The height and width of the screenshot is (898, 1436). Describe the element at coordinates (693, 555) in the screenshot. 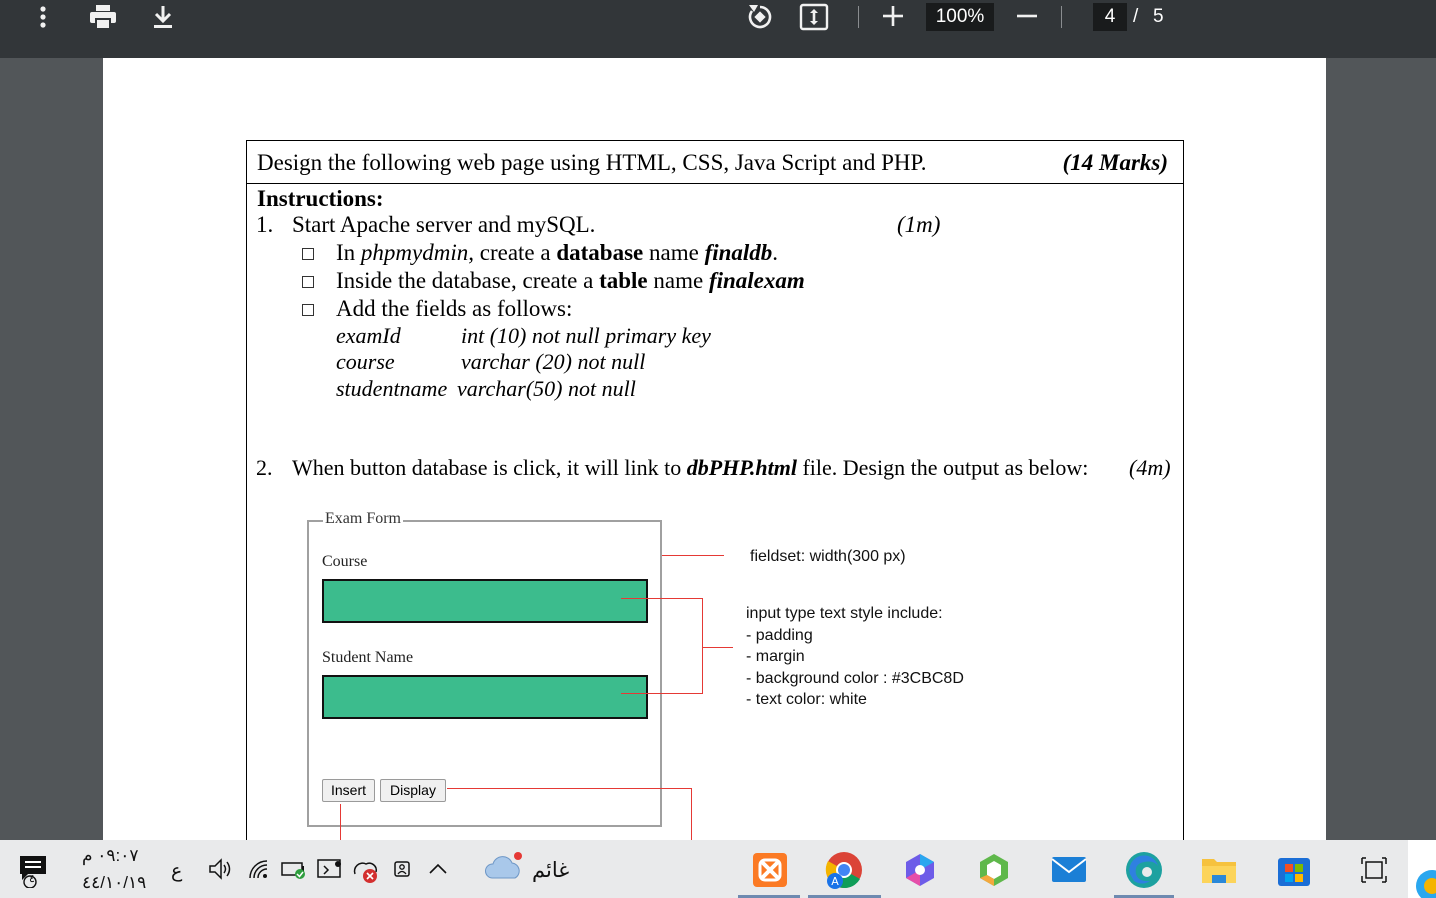

I see `fieldset-pointer-line` at that location.